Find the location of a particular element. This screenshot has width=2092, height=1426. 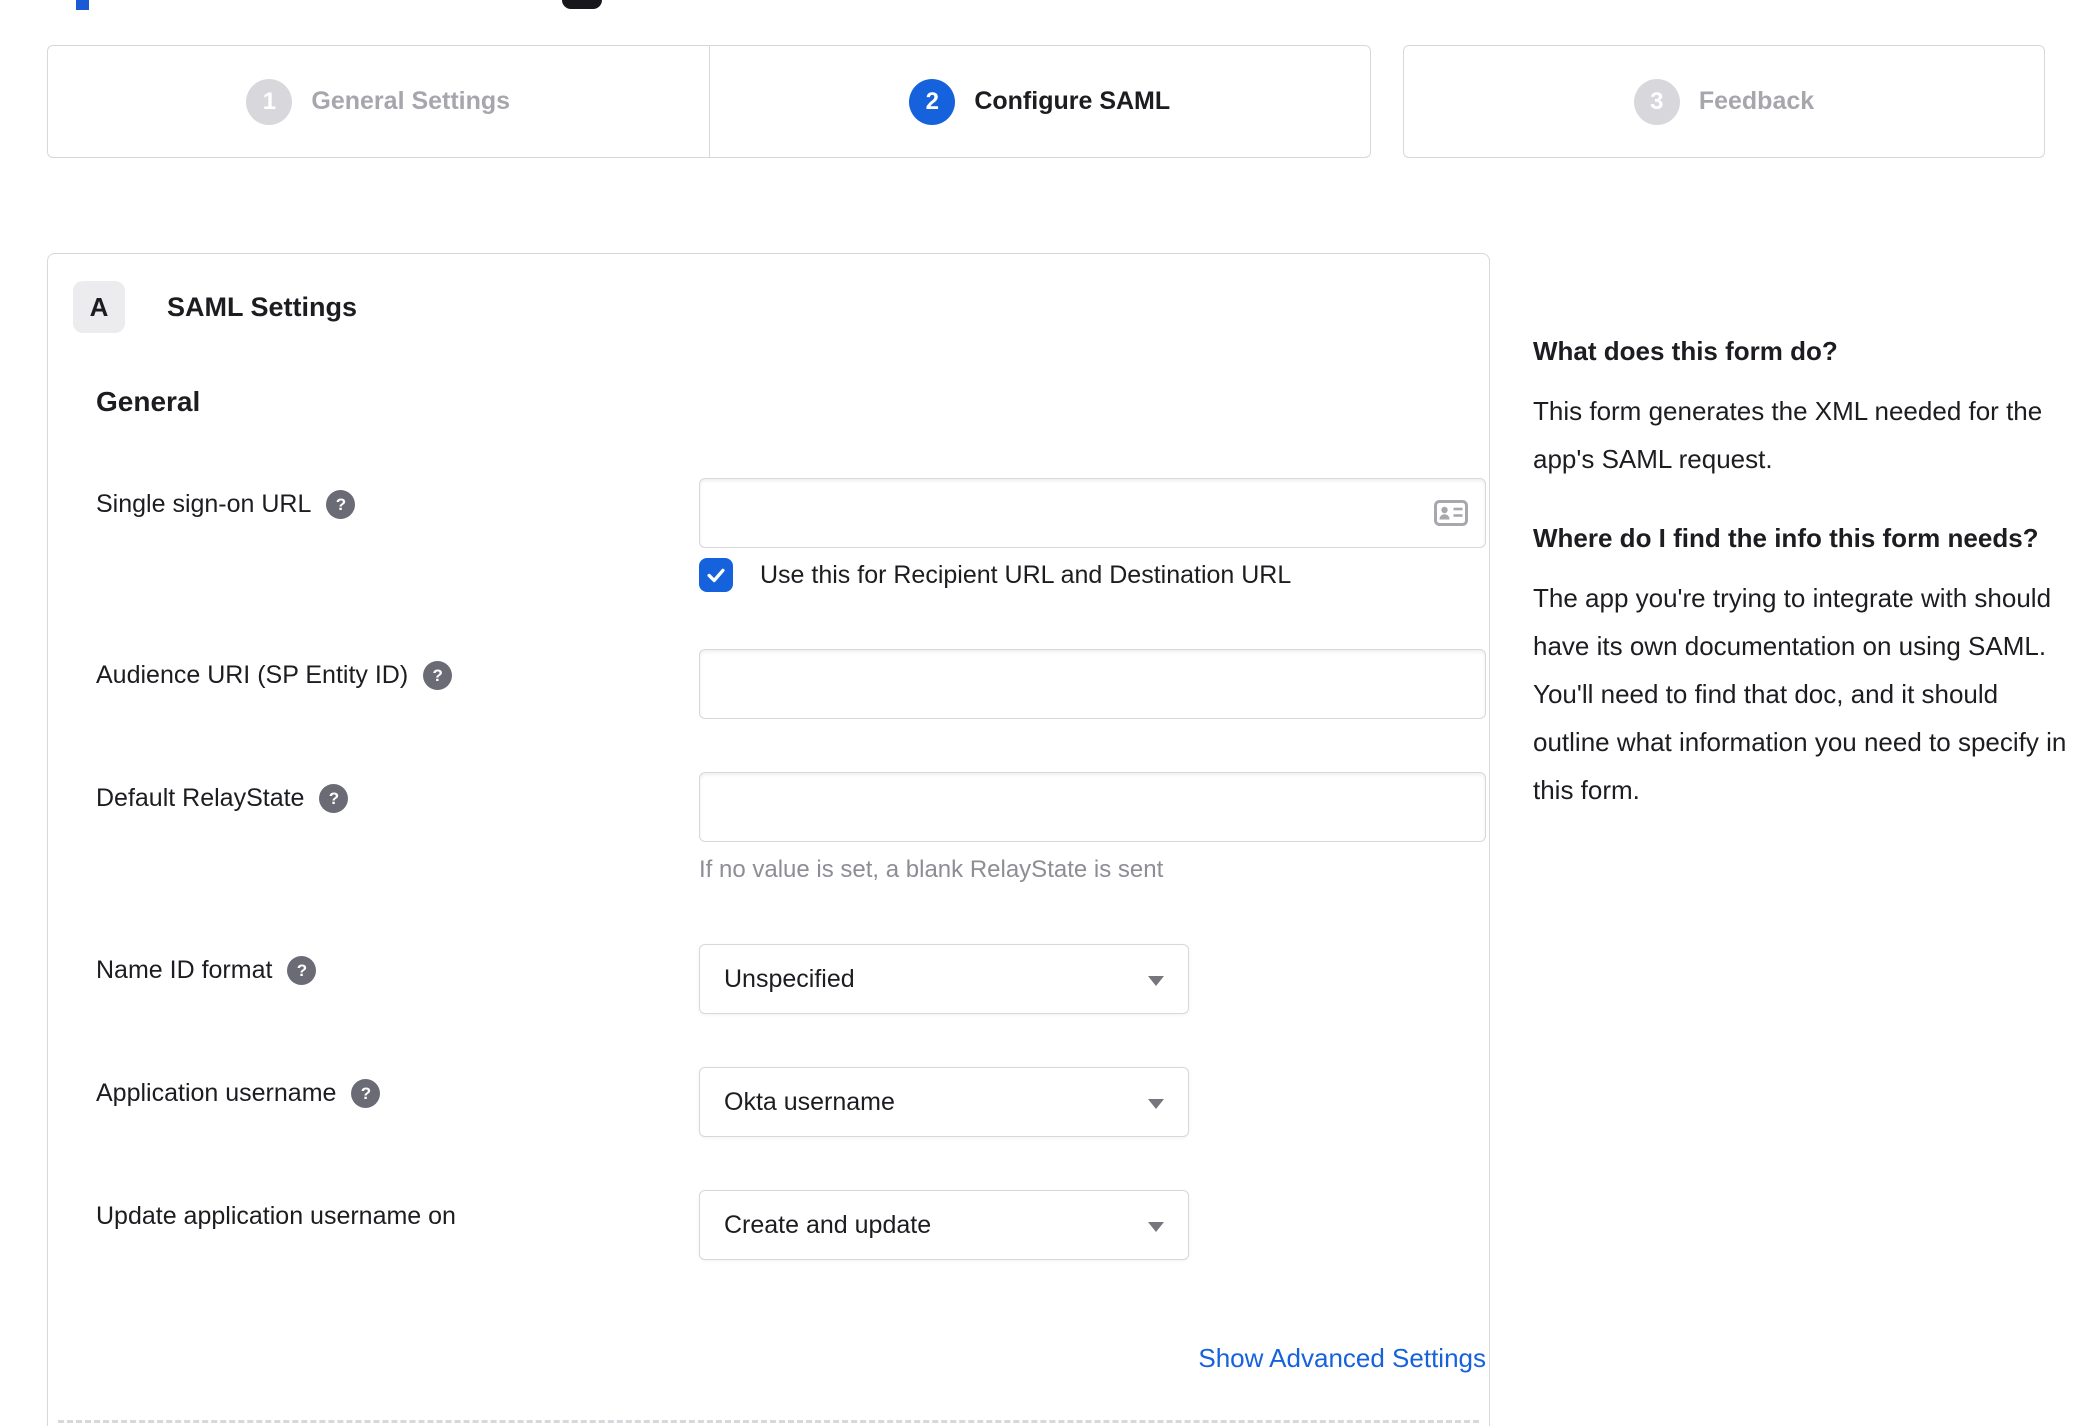

sso-url-help-icon: ? is located at coordinates (341, 504).